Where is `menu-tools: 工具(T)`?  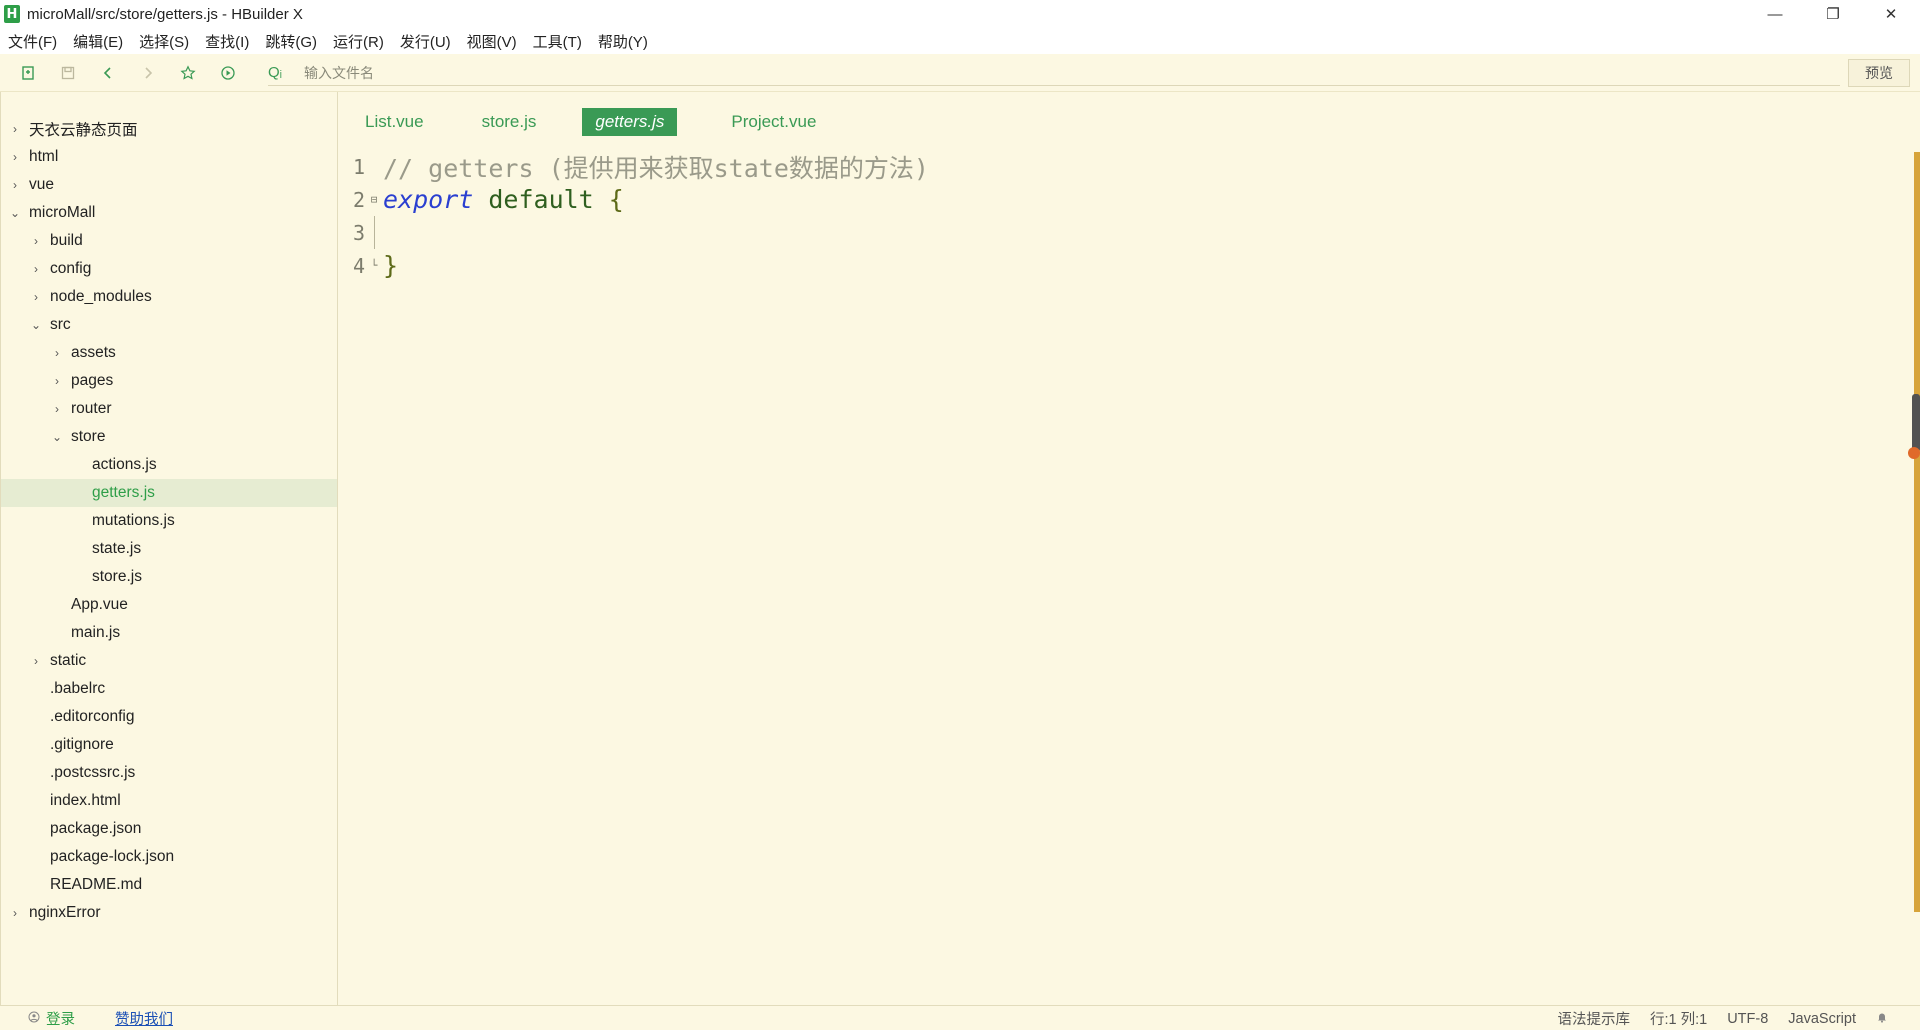
menu-tools: 工具(T) is located at coordinates (557, 41).